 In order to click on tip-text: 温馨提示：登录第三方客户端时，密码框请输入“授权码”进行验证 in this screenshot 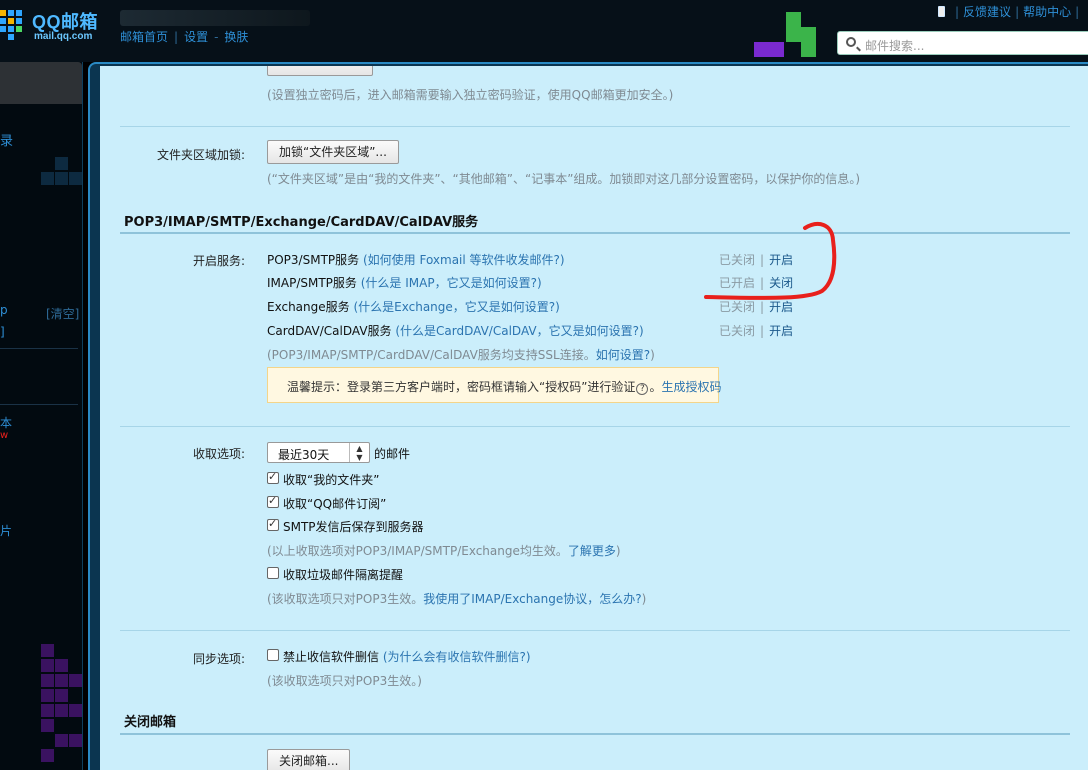, I will do `click(461, 387)`.